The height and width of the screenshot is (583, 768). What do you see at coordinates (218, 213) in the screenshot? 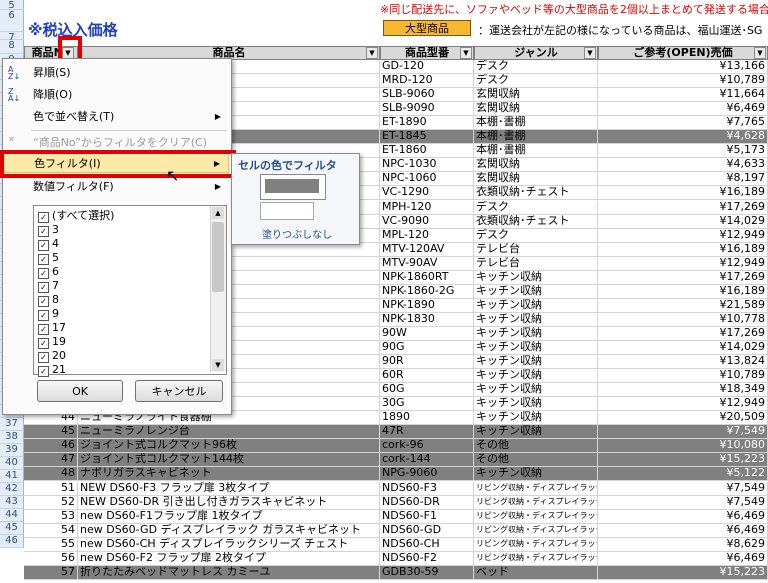
I see `scroll-up-icon: ▲` at bounding box center [218, 213].